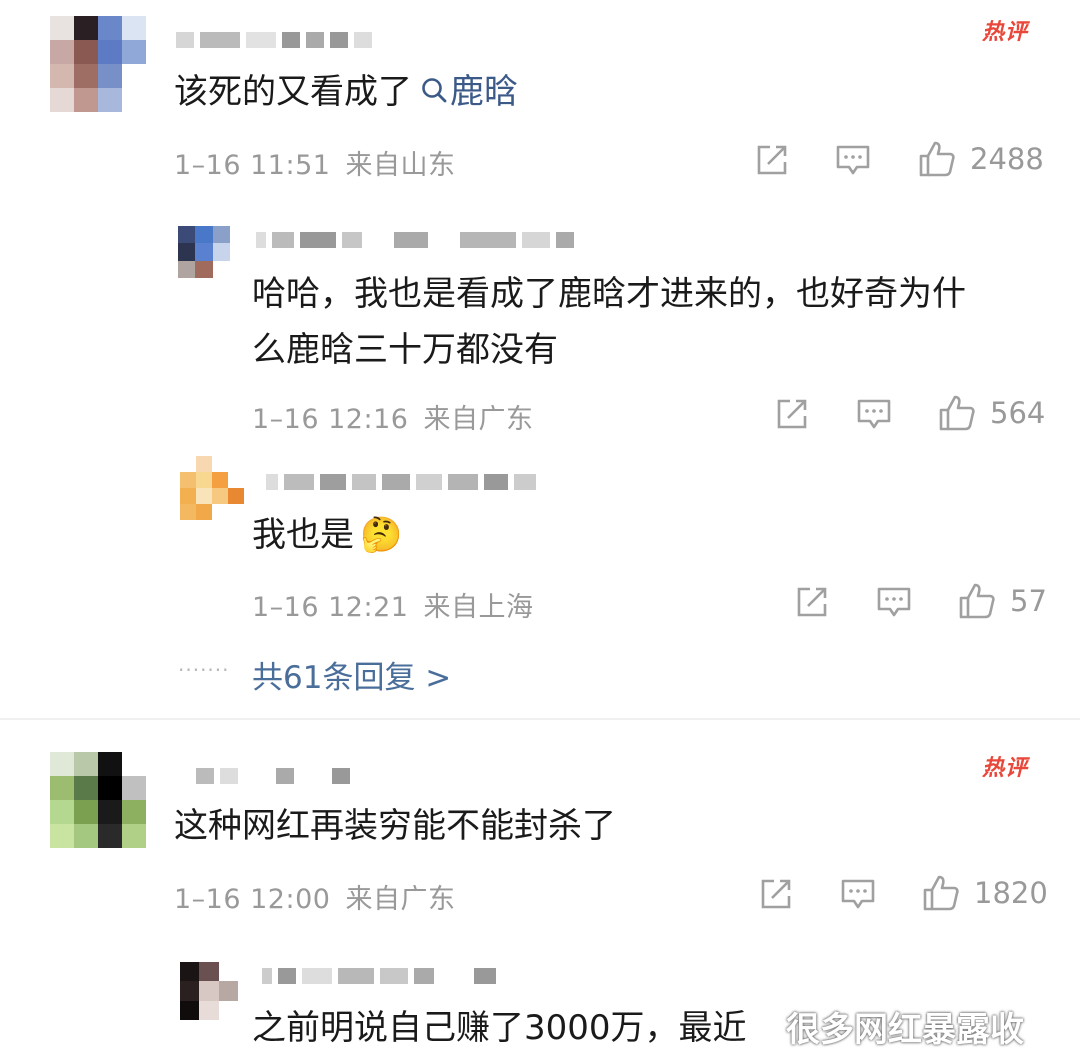  I want to click on thinking-emoji: 🤔, so click(381, 535).